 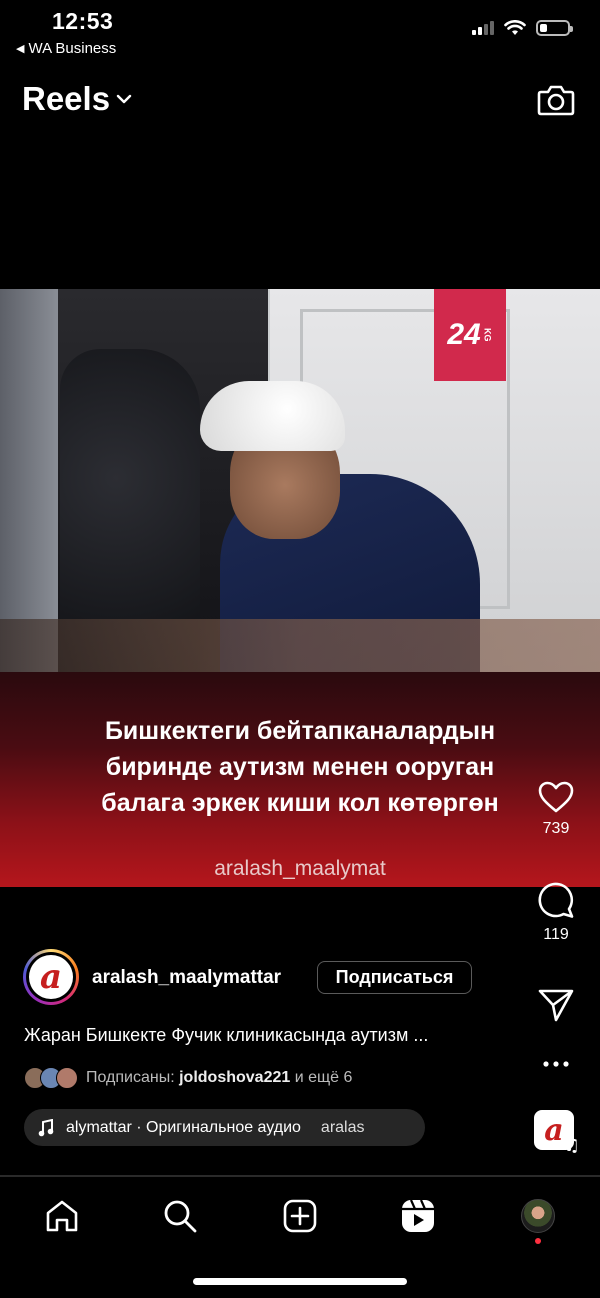 I want to click on notification-dot, so click(x=538, y=1241).